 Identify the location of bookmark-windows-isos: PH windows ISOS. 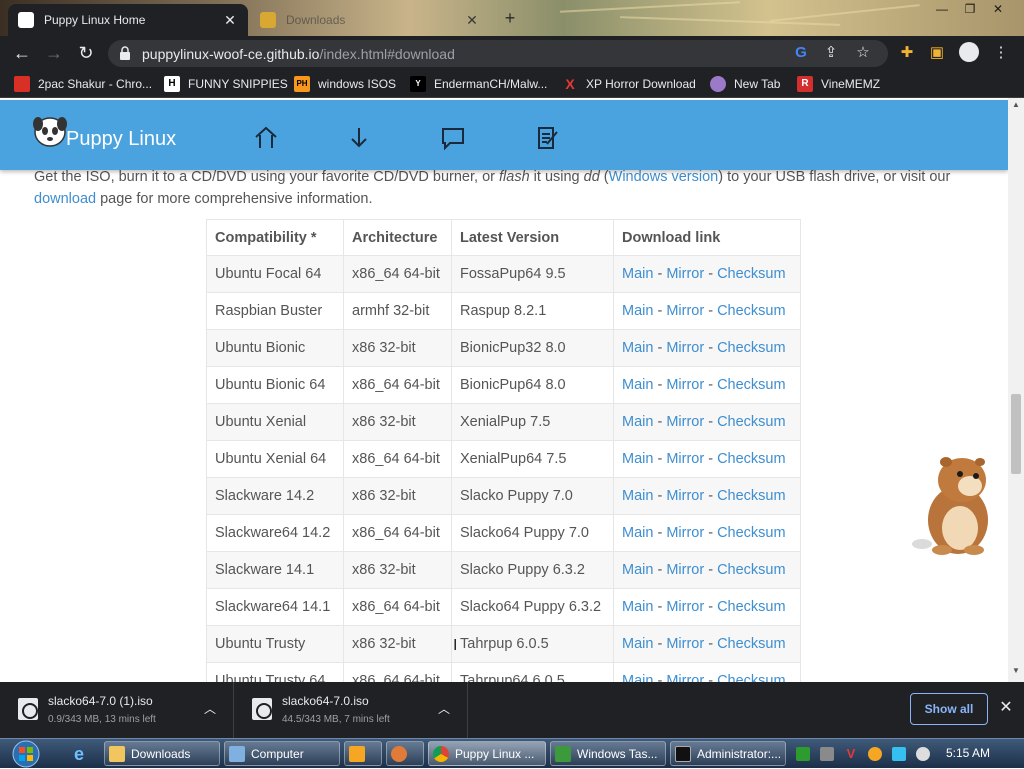
(345, 84).